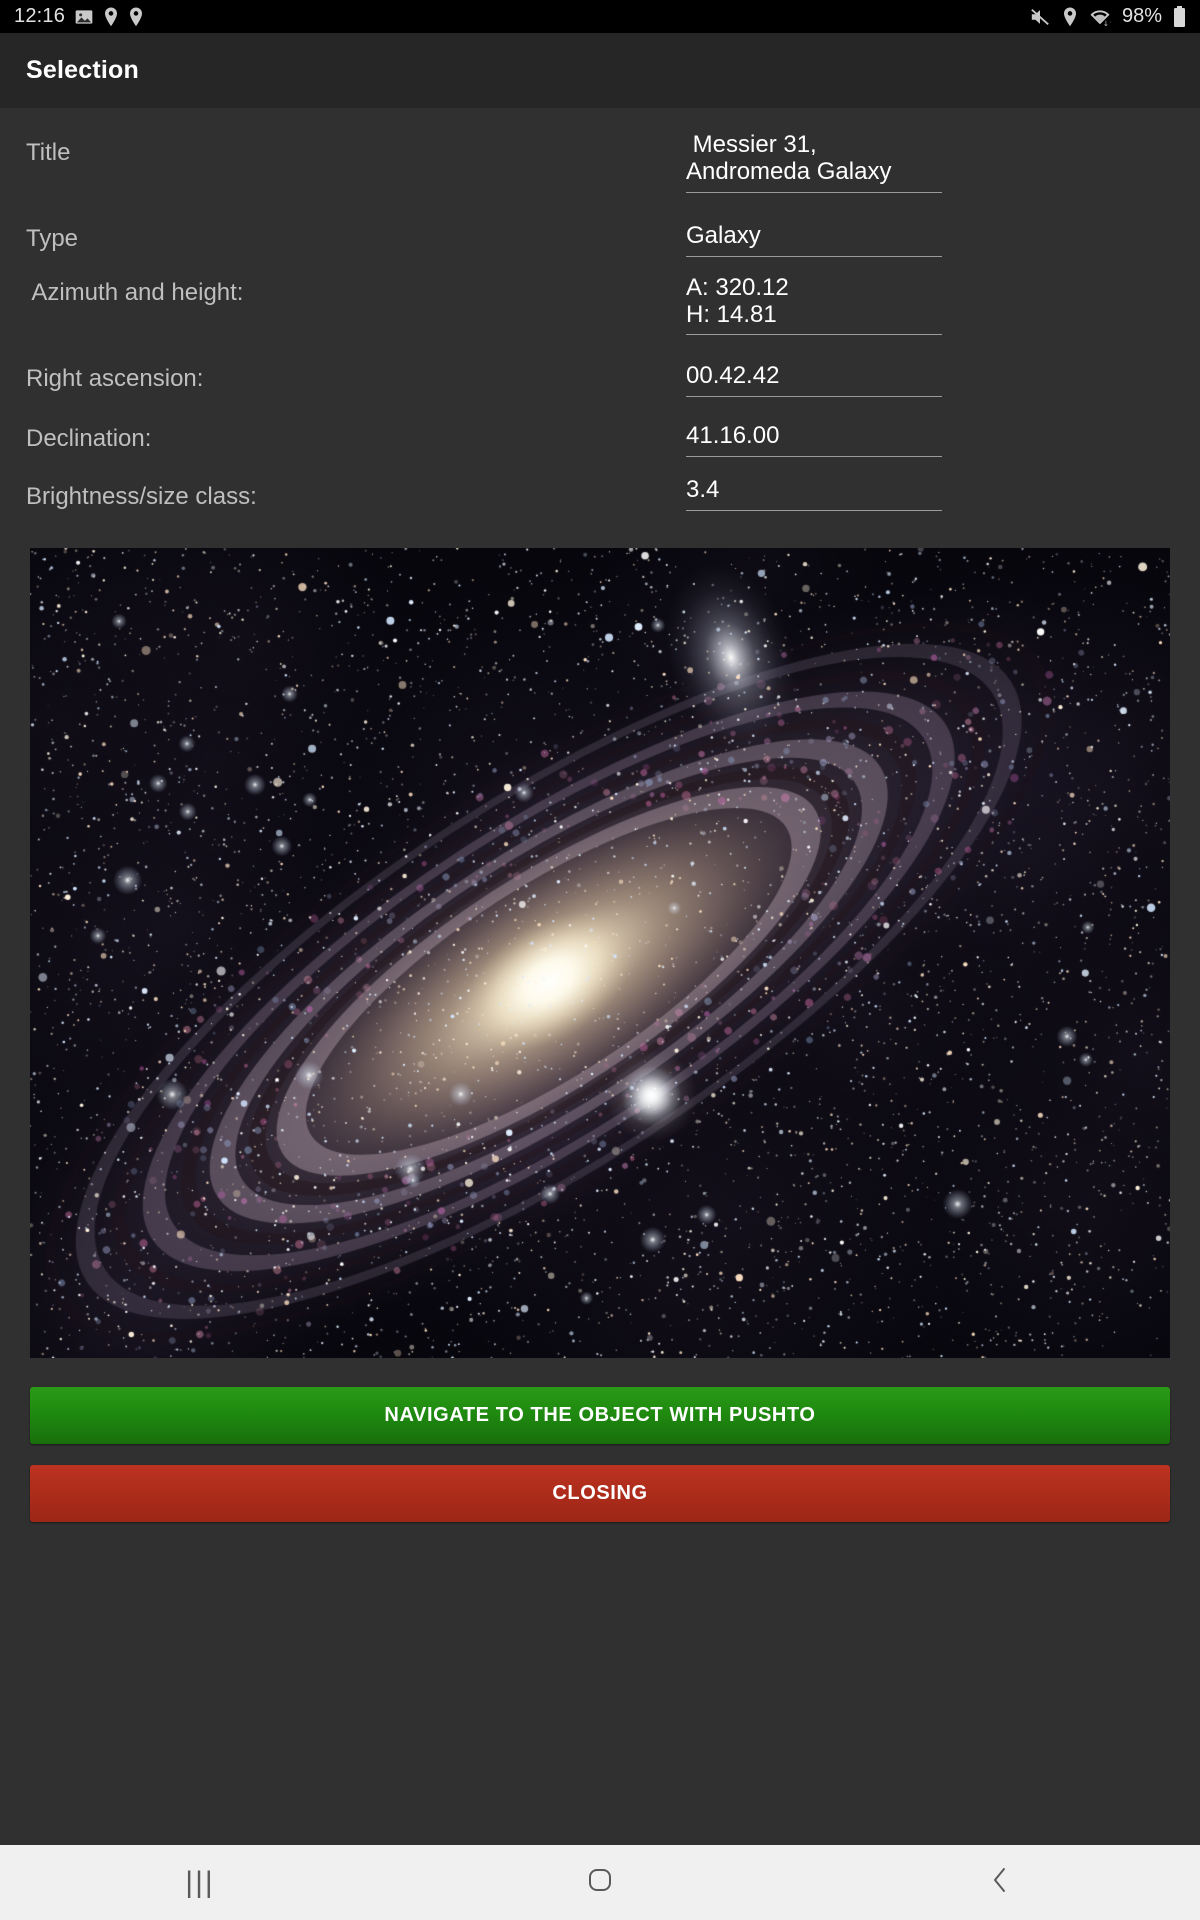 This screenshot has height=1920, width=1200. I want to click on value-title: Messier 31, Andromeda Galaxy, so click(789, 158).